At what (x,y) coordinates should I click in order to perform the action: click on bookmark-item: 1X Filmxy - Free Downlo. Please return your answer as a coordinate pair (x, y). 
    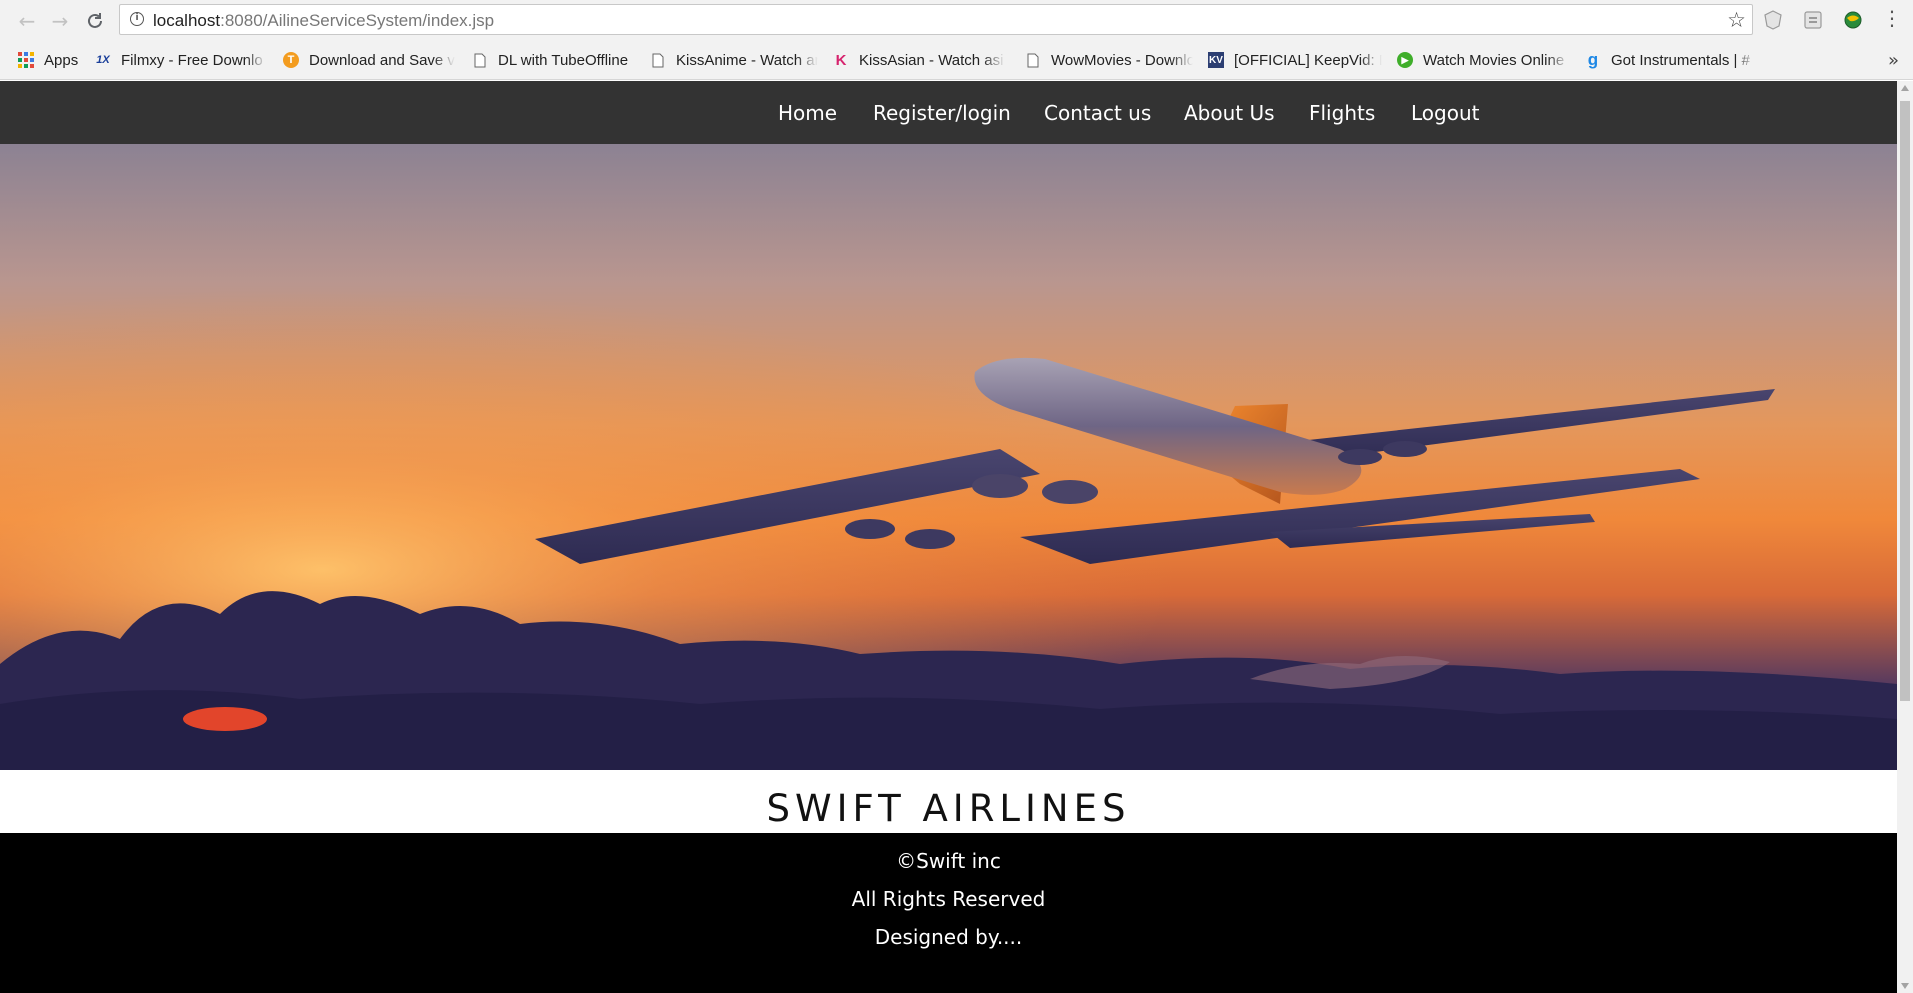
    Looking at the image, I should click on (181, 60).